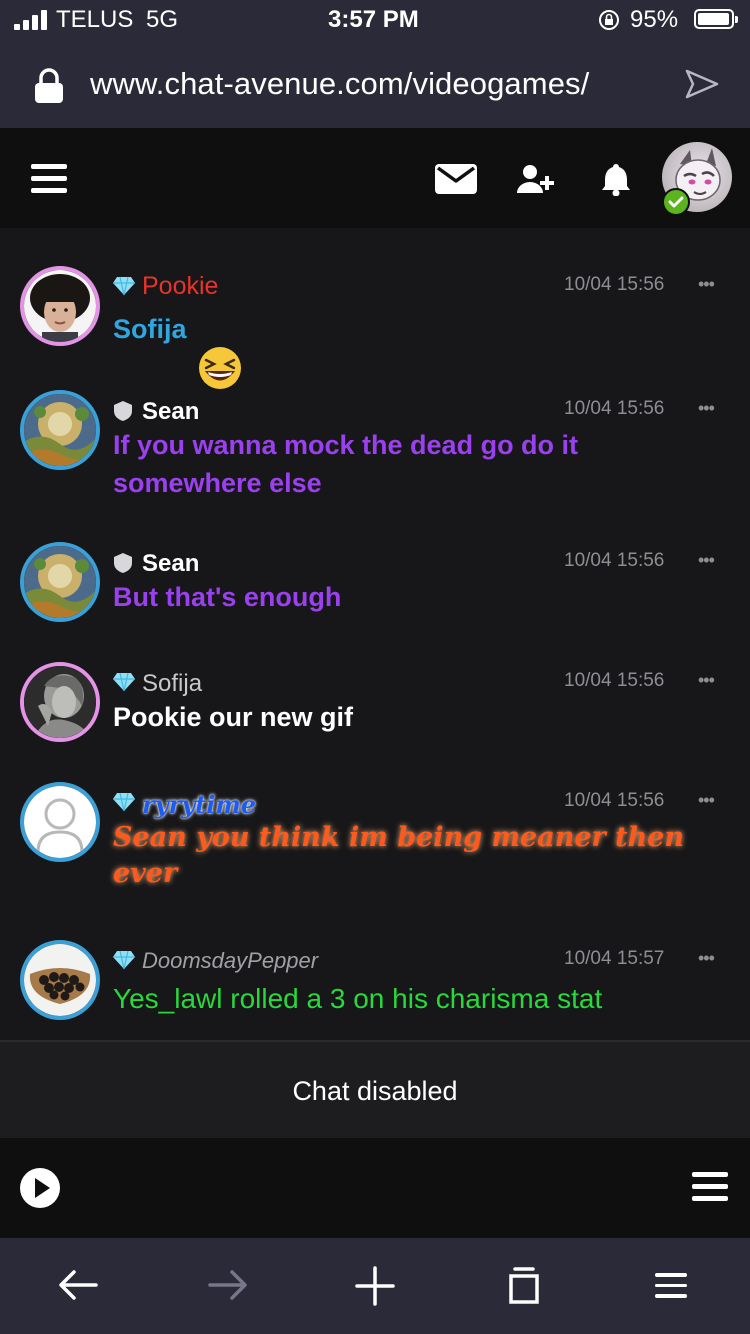 Image resolution: width=750 pixels, height=1334 pixels. What do you see at coordinates (228, 1285) in the screenshot?
I see `forward-arrow-icon` at bounding box center [228, 1285].